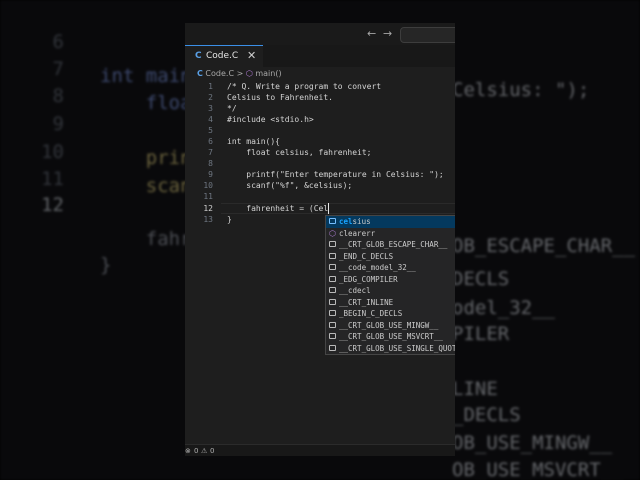 The width and height of the screenshot is (640, 480). I want to click on suggestion-item: __code_model_32__, so click(390, 268).